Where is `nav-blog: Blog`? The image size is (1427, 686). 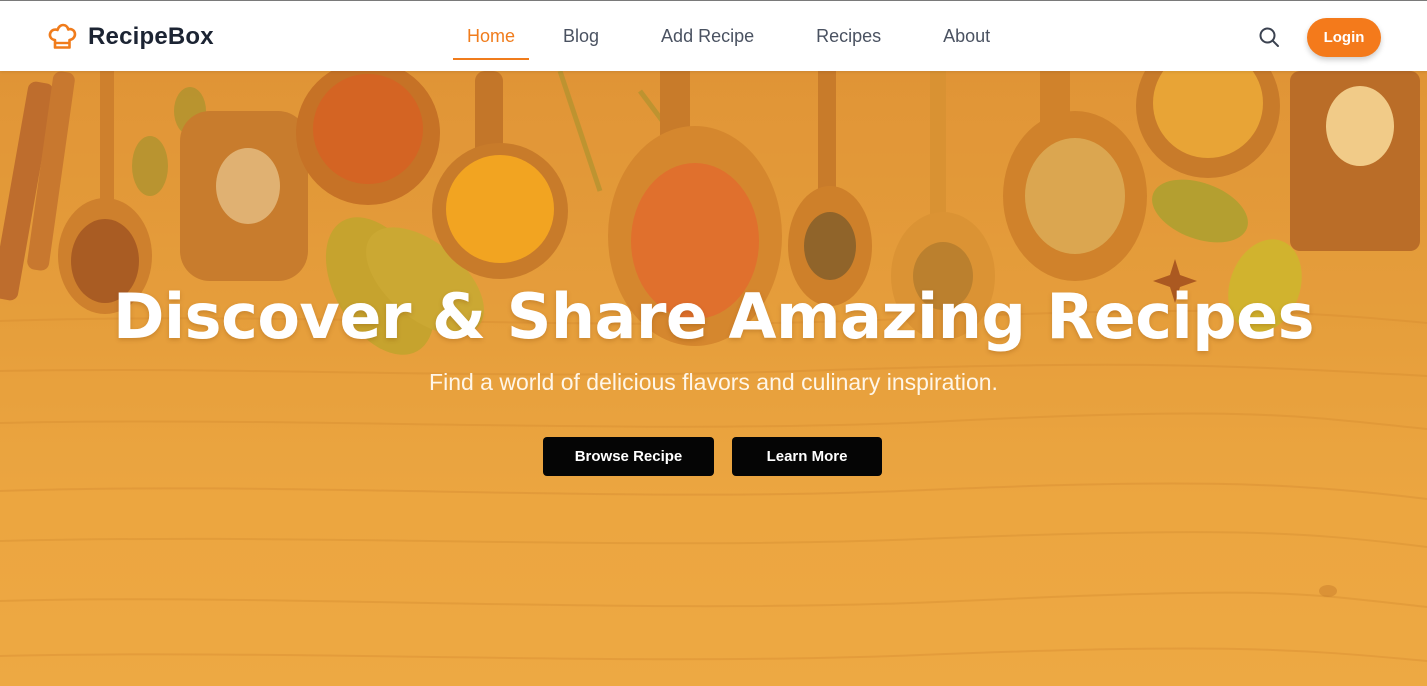
nav-blog: Blog is located at coordinates (581, 36).